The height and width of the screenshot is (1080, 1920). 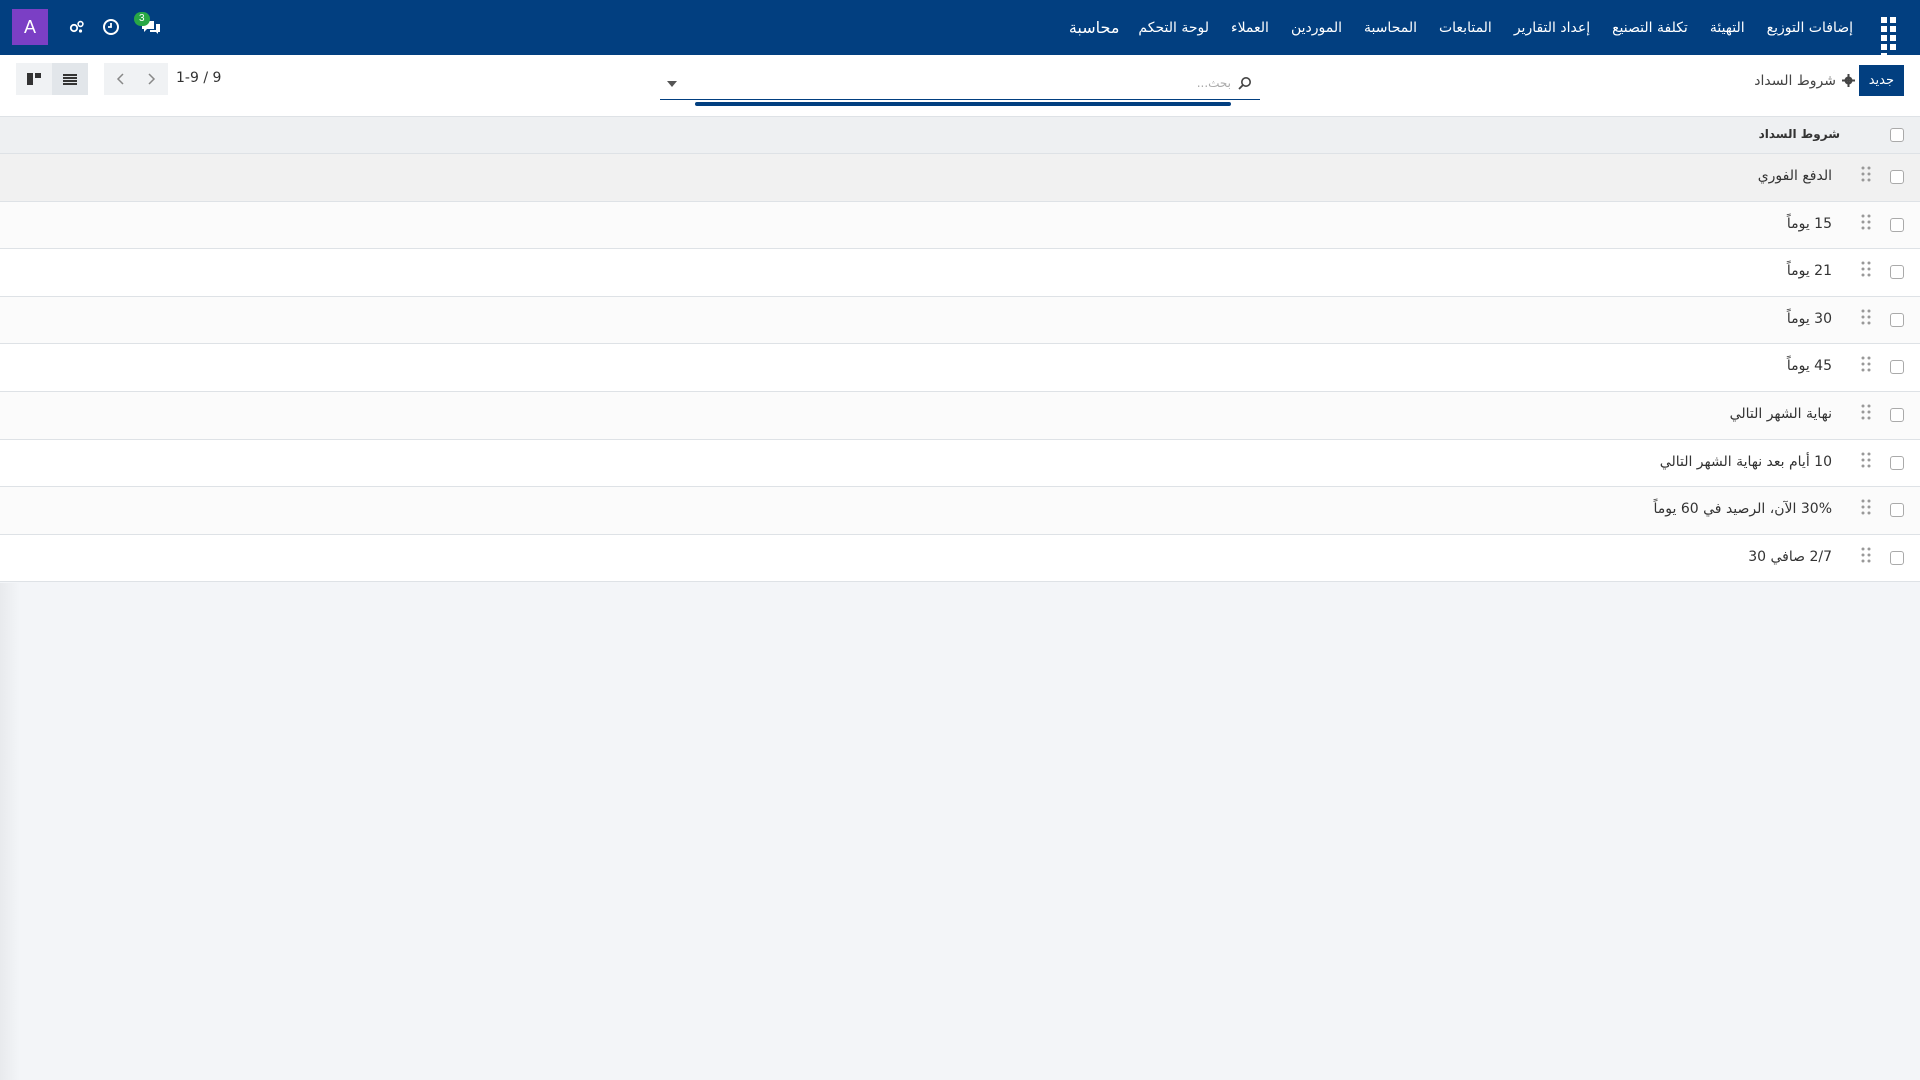 What do you see at coordinates (1745, 461) in the screenshot?
I see `row-name: 10 أيام بعد نهاية الشهر التالي` at bounding box center [1745, 461].